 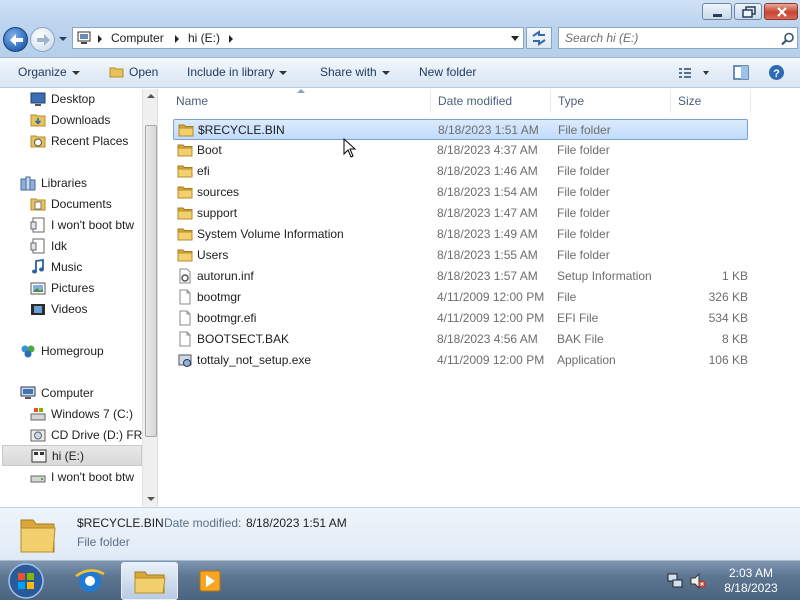 What do you see at coordinates (751, 581) in the screenshot?
I see `taskbar-clock: 2:03 AM 8/18/2023` at bounding box center [751, 581].